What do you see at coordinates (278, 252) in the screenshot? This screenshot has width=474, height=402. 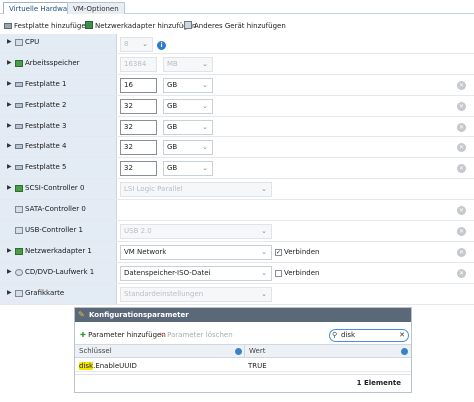 I see `nic-connect-checkbox: ✓` at bounding box center [278, 252].